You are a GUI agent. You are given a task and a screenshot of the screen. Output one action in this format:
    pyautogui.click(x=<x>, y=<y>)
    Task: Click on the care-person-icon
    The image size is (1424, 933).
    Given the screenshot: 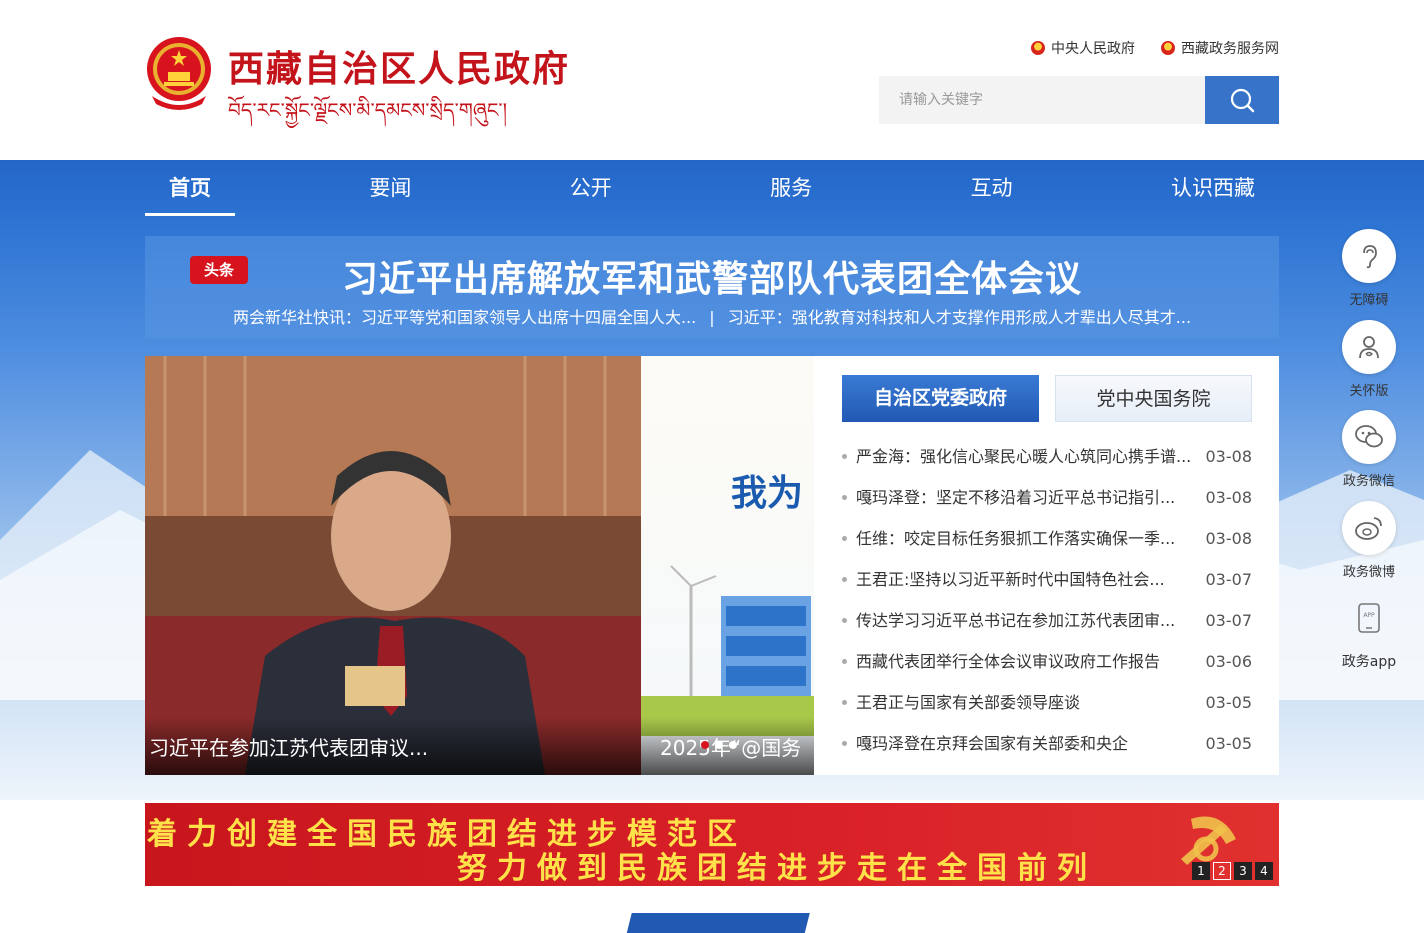 What is the action you would take?
    pyautogui.click(x=1369, y=347)
    